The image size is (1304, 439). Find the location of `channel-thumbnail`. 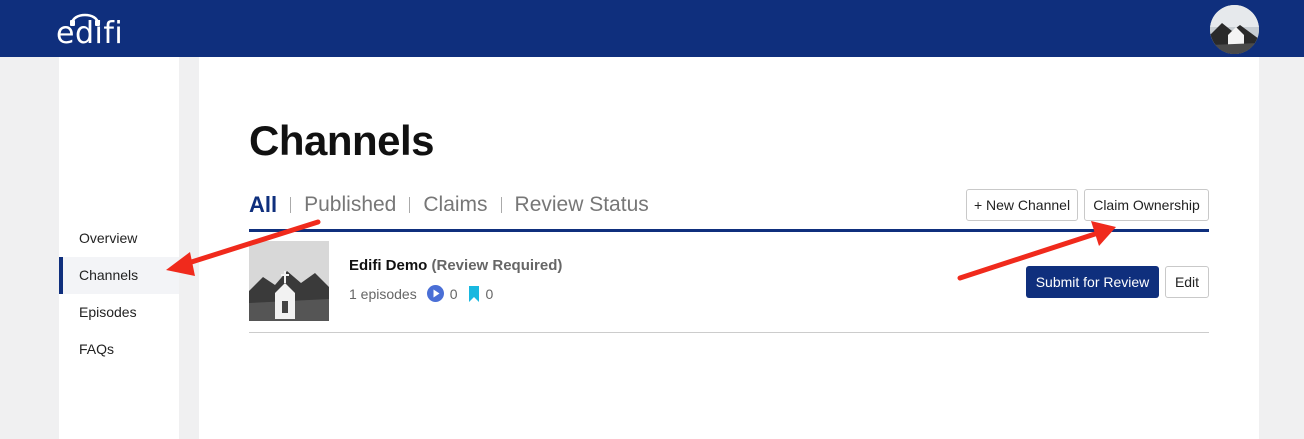

channel-thumbnail is located at coordinates (289, 281).